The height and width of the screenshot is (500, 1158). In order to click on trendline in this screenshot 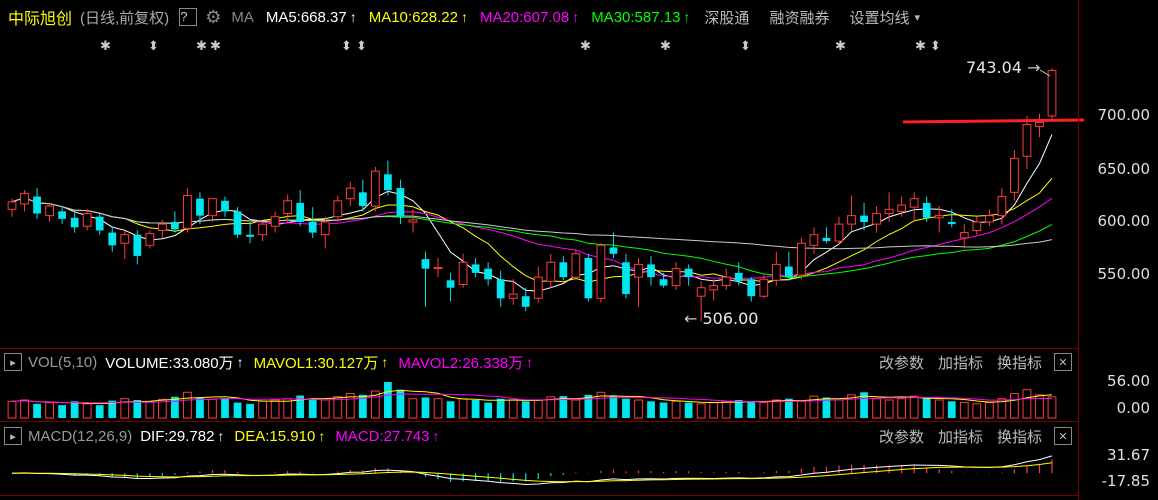, I will do `click(993, 121)`.